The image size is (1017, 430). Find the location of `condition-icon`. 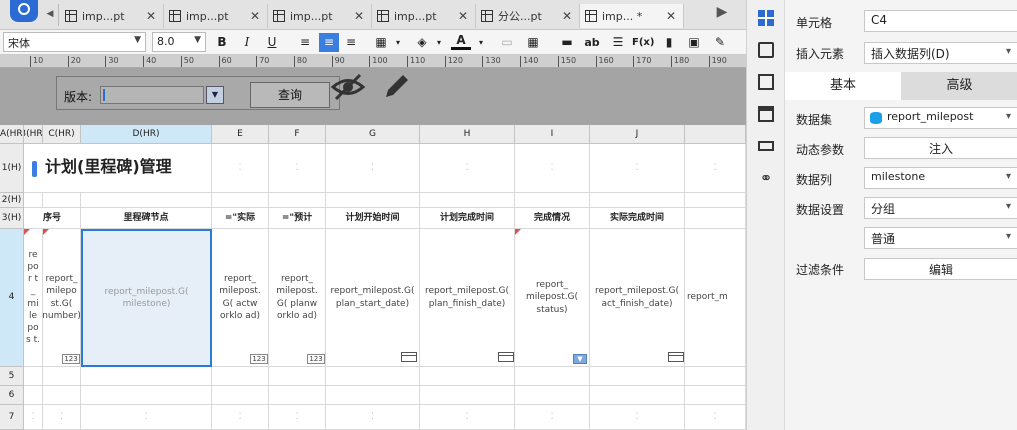

condition-icon is located at coordinates (766, 146).